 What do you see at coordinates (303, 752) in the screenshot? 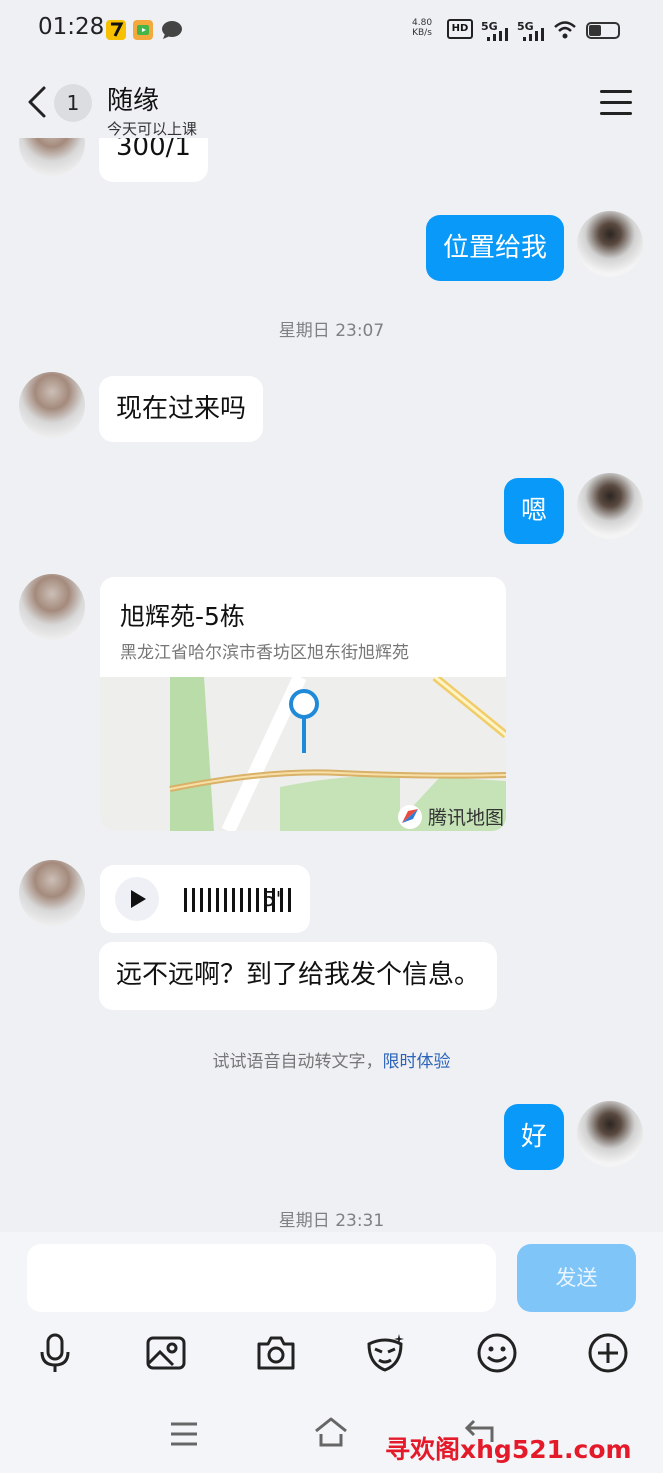
I see `location-map: 腾讯地图` at bounding box center [303, 752].